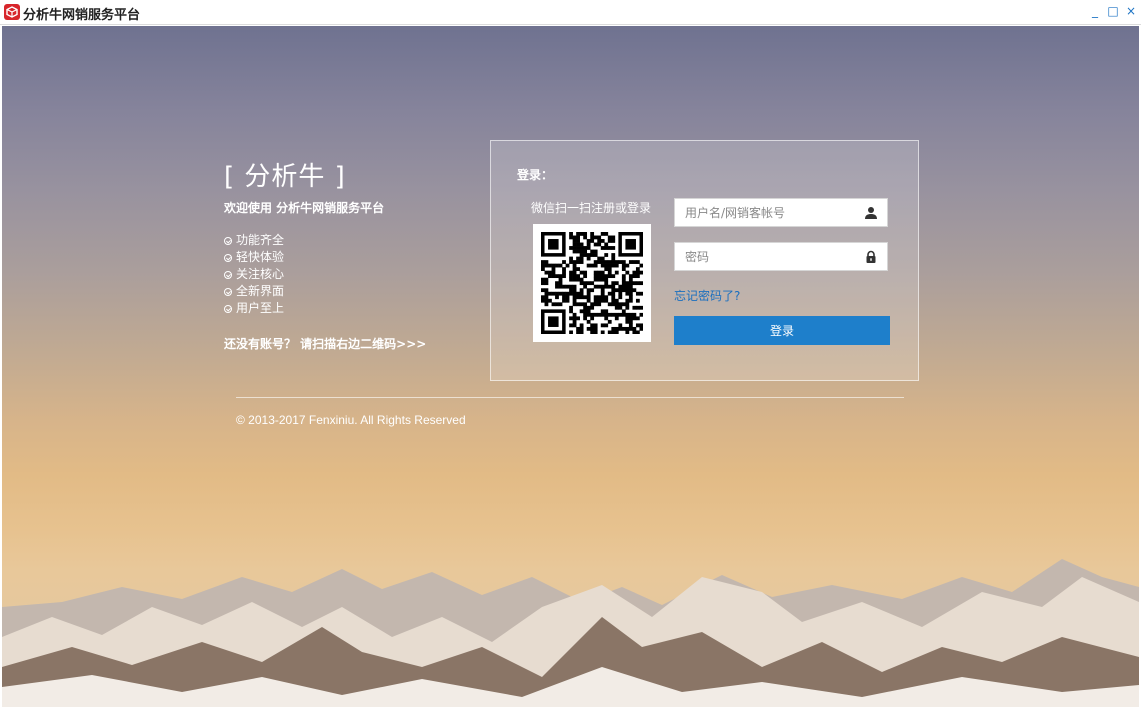 Image resolution: width=1141 pixels, height=709 pixels. Describe the element at coordinates (871, 213) in the screenshot. I see `user-icon` at that location.